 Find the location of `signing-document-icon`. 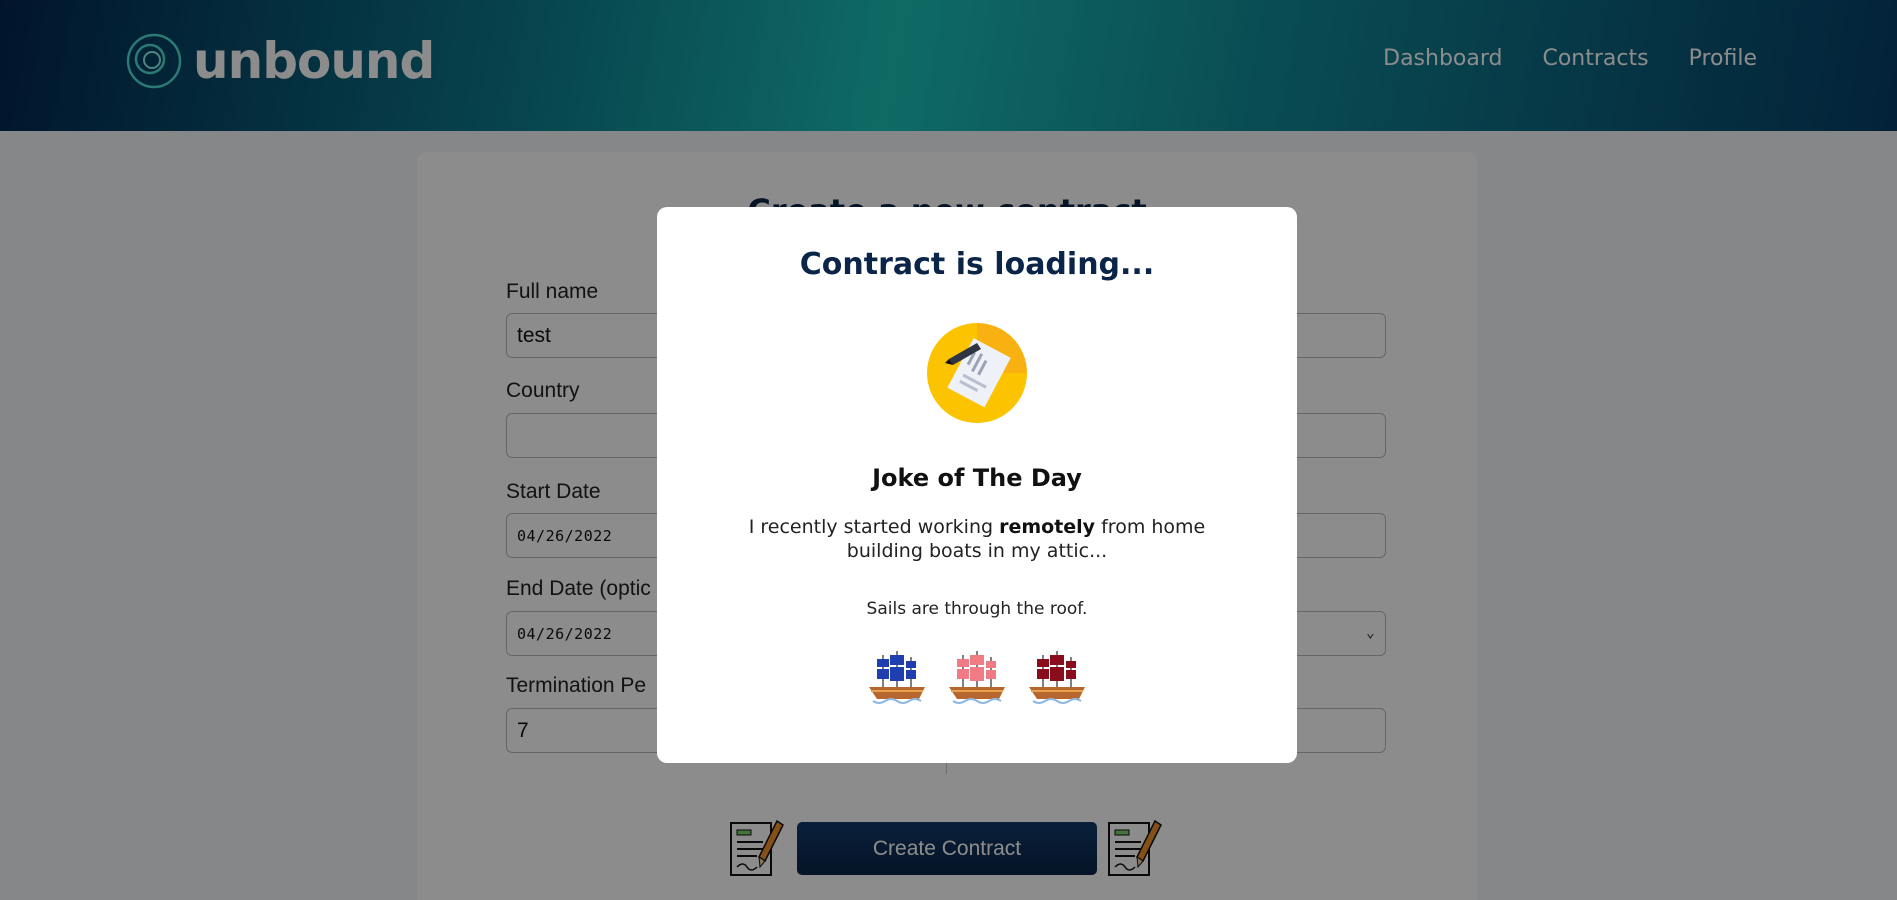

signing-document-icon is located at coordinates (977, 373).